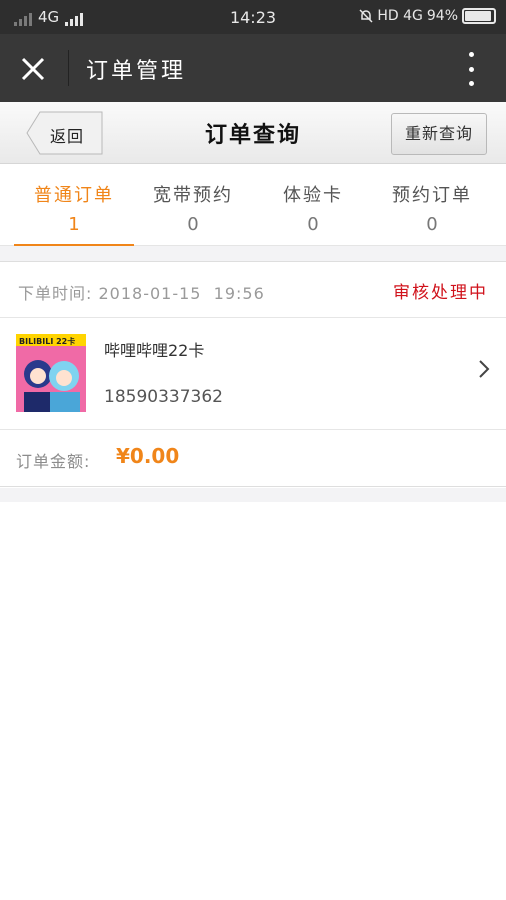 Image resolution: width=506 pixels, height=900 pixels. Describe the element at coordinates (163, 397) in the screenshot. I see `phone-number: 18590337362` at that location.